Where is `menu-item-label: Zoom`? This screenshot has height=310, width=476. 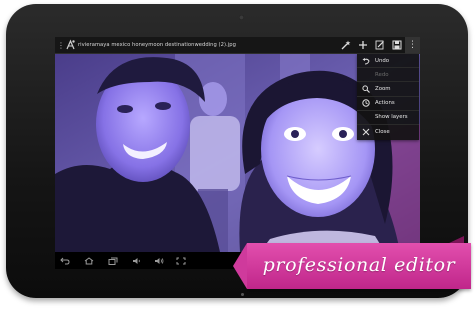 menu-item-label: Zoom is located at coordinates (383, 88).